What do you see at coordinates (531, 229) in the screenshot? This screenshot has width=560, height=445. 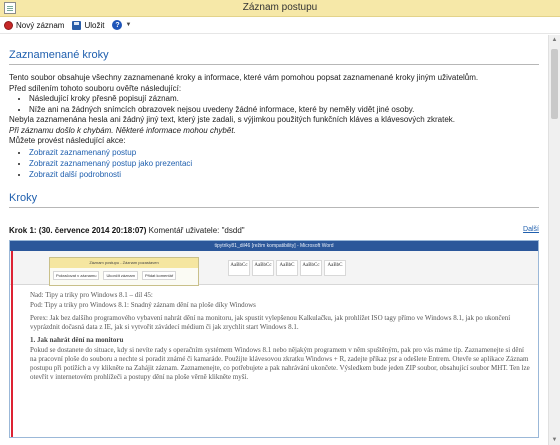 I see `next-step-link: Další` at bounding box center [531, 229].